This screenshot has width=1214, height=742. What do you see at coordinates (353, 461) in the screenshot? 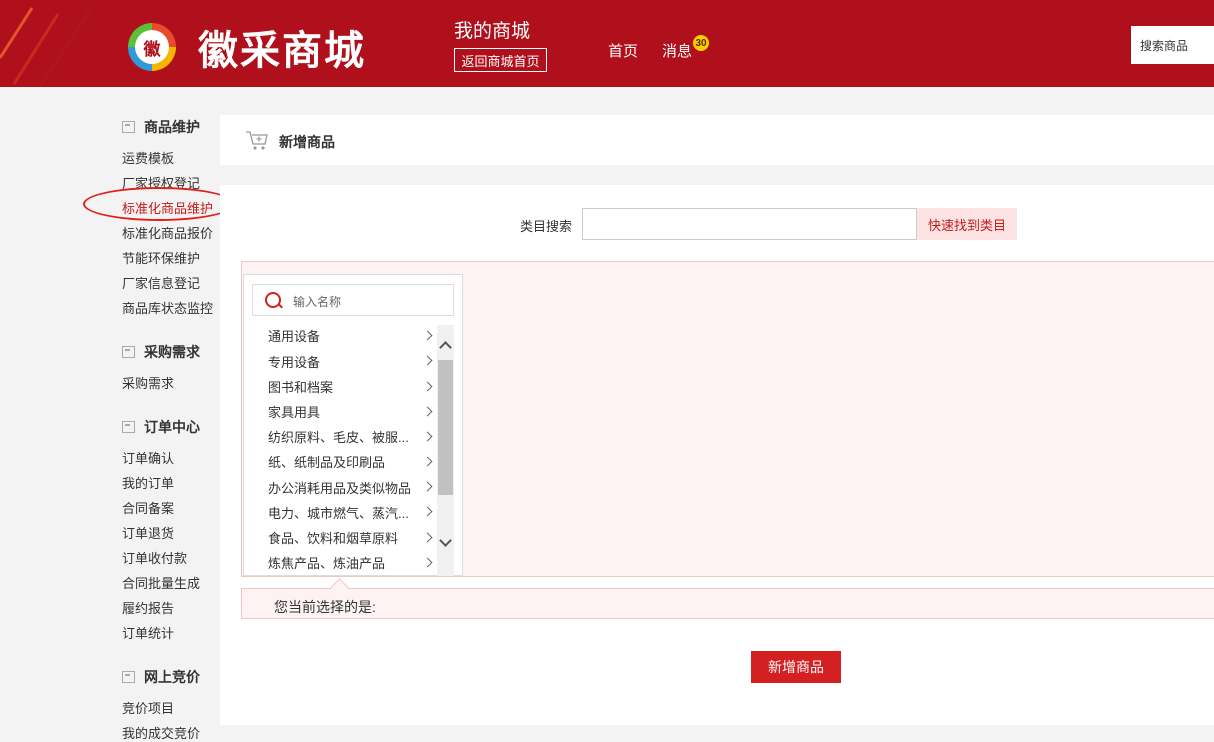
I see `category-item: 纸、纸制品及印刷品` at bounding box center [353, 461].